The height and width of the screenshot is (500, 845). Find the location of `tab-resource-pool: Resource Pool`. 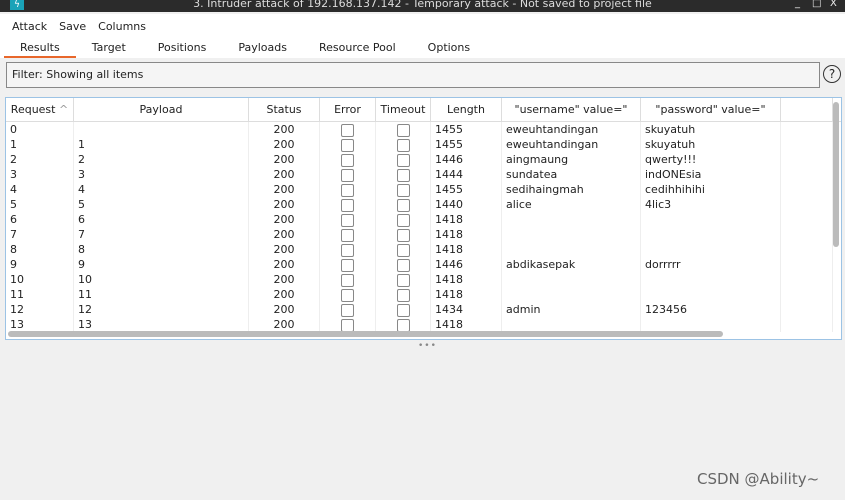

tab-resource-pool: Resource Pool is located at coordinates (357, 48).